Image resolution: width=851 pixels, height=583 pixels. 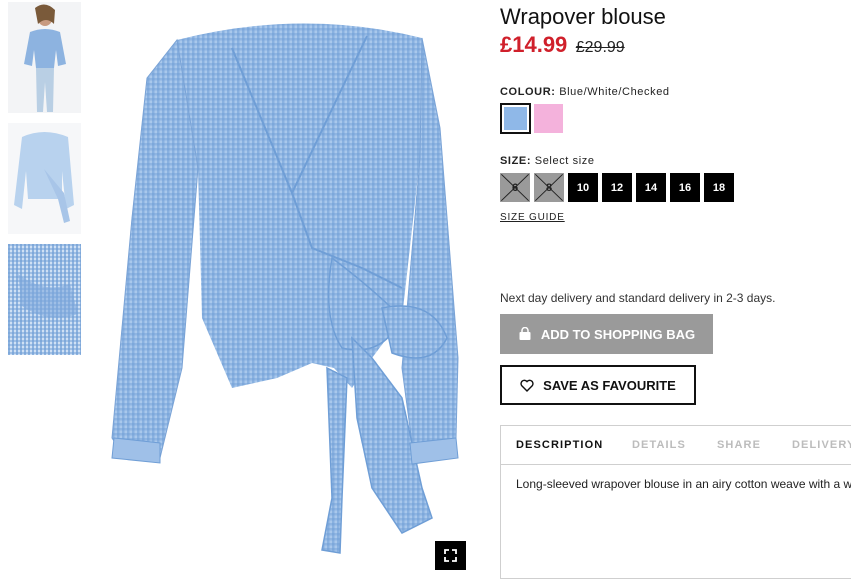 I want to click on save-favourite-label: SAVE AS FAVOURITE, so click(x=609, y=385).